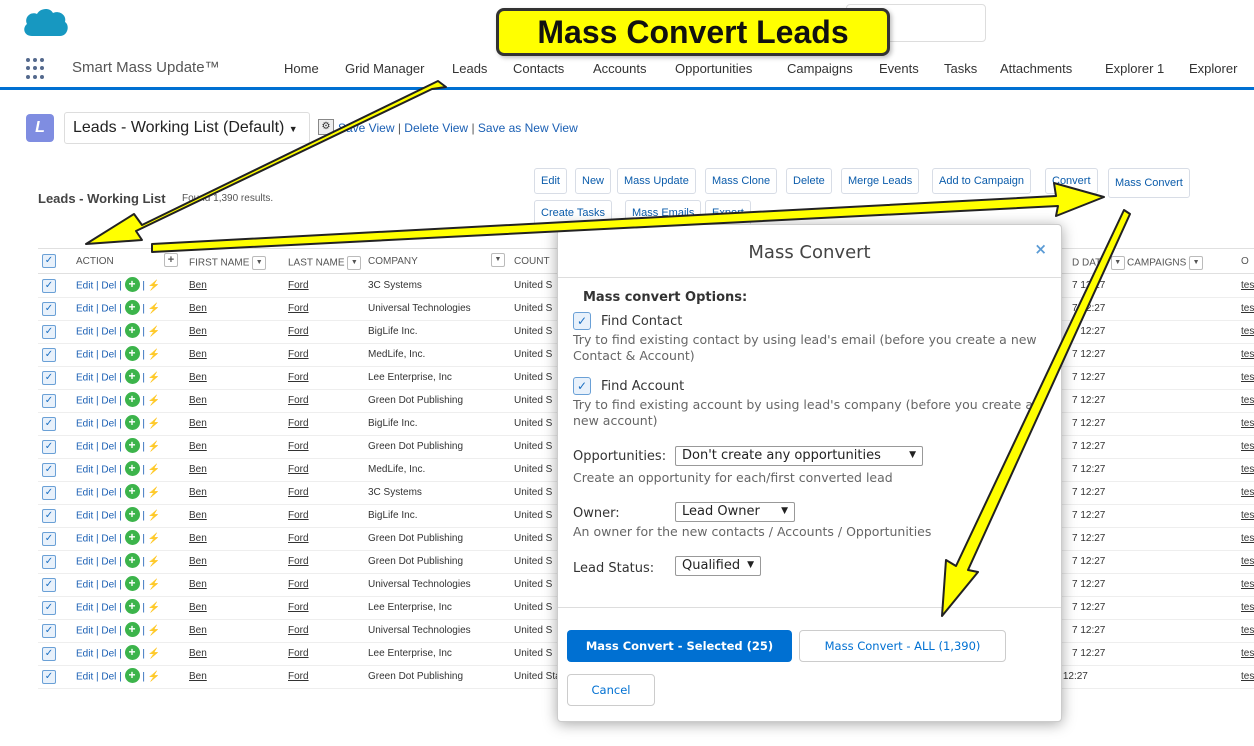  Describe the element at coordinates (713, 68) in the screenshot. I see `tab-opportunities: Opportunities` at that location.